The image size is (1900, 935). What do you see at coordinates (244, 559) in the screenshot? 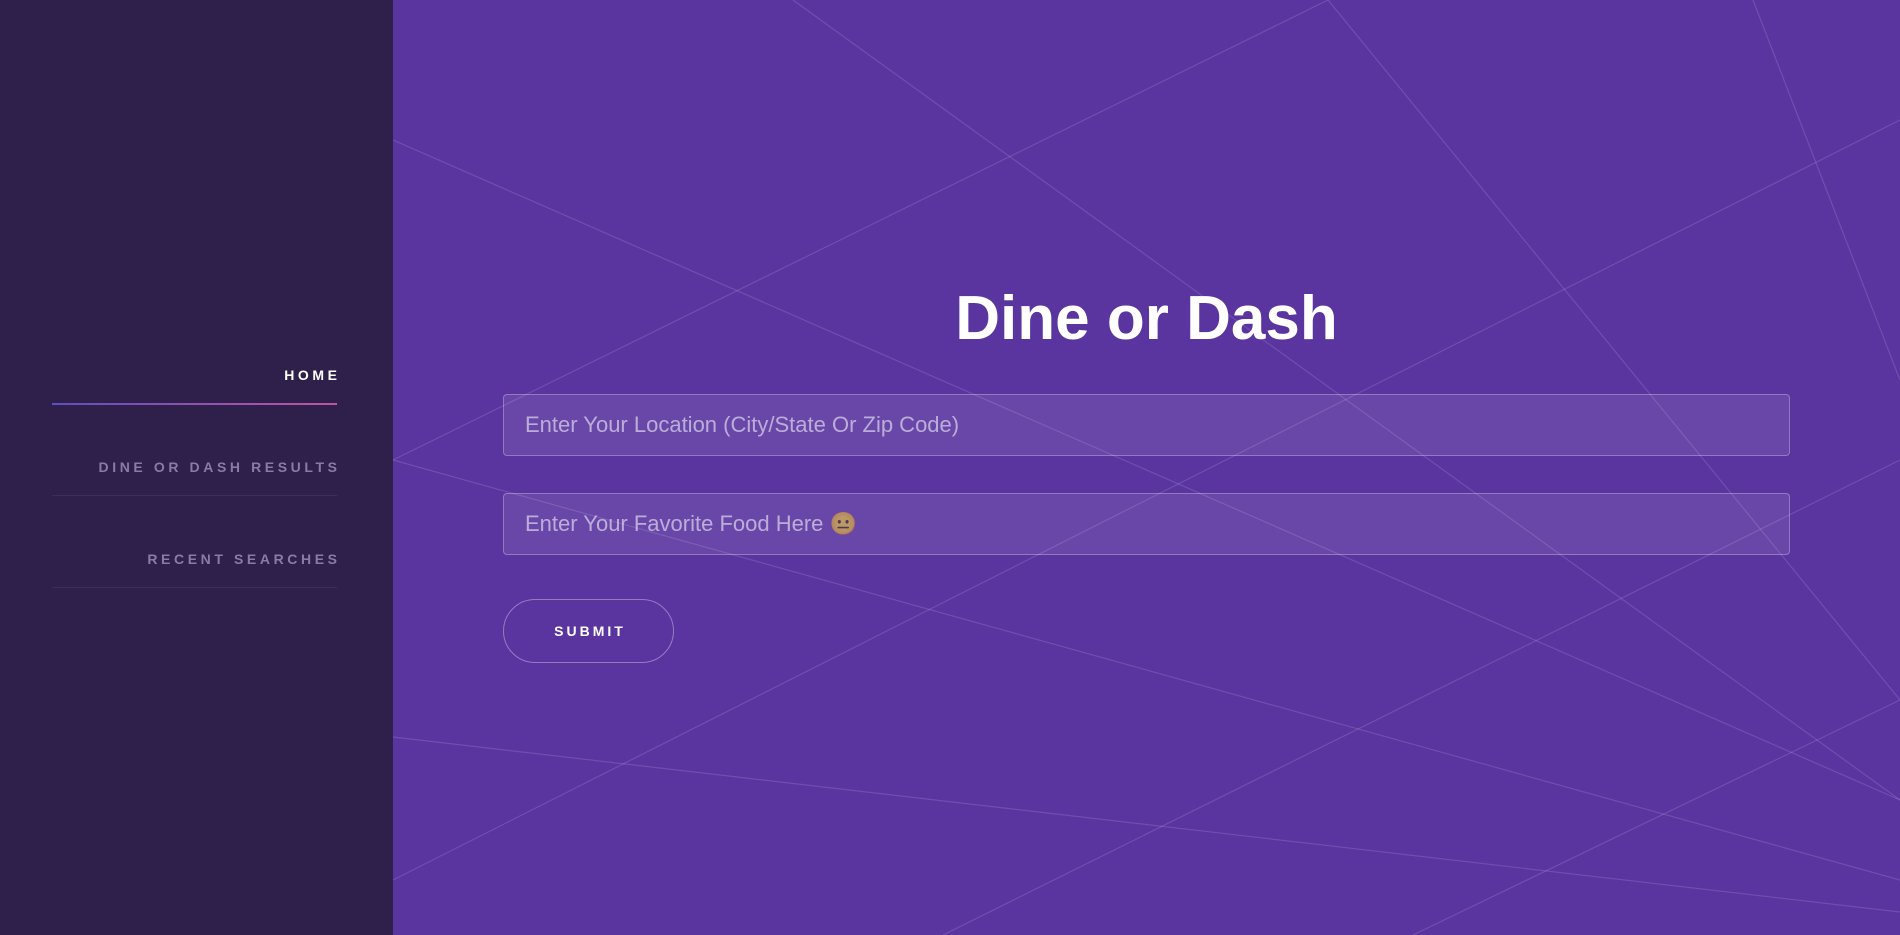
I see `sidebar-item-label: RECENT SEARCHES` at bounding box center [244, 559].